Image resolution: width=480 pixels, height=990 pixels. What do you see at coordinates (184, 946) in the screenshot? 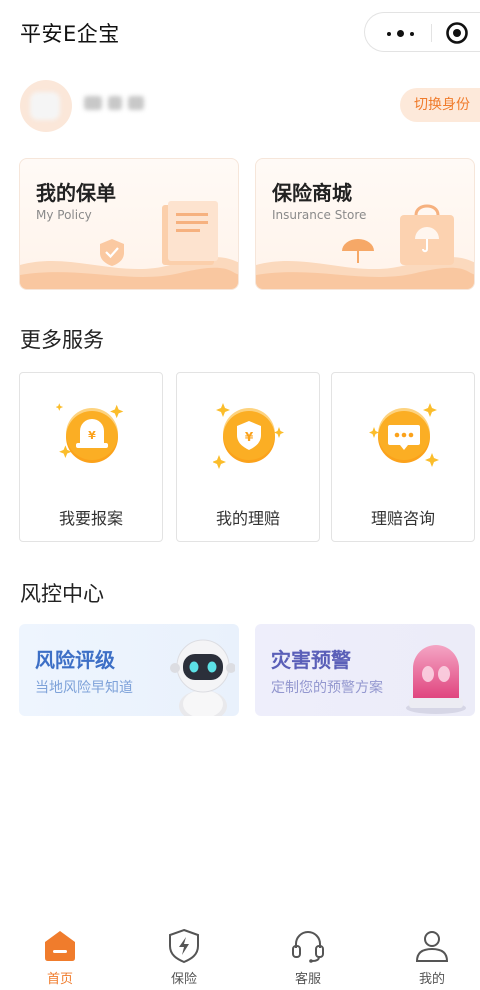
I see `insurance-shield-icon` at bounding box center [184, 946].